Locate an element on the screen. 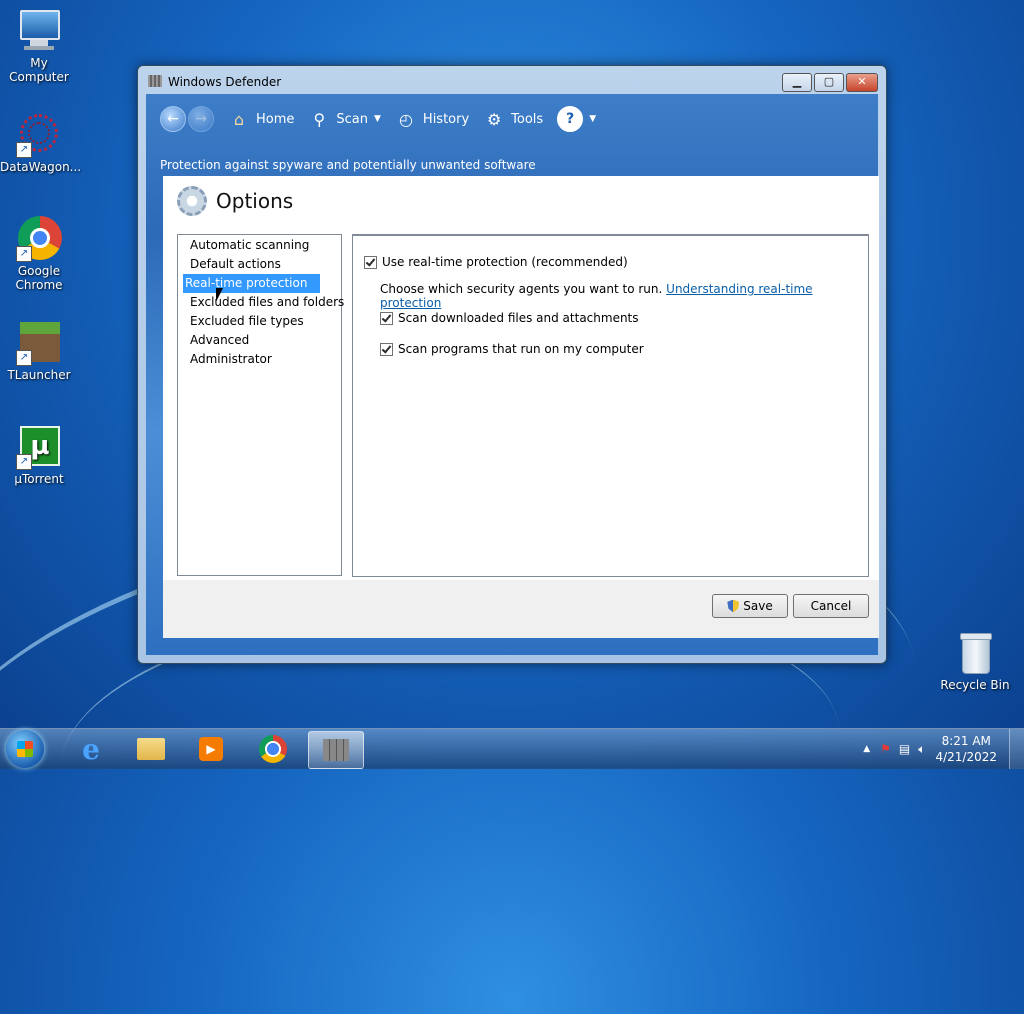 The image size is (1024, 1014). show-desktop-button is located at coordinates (1016, 749).